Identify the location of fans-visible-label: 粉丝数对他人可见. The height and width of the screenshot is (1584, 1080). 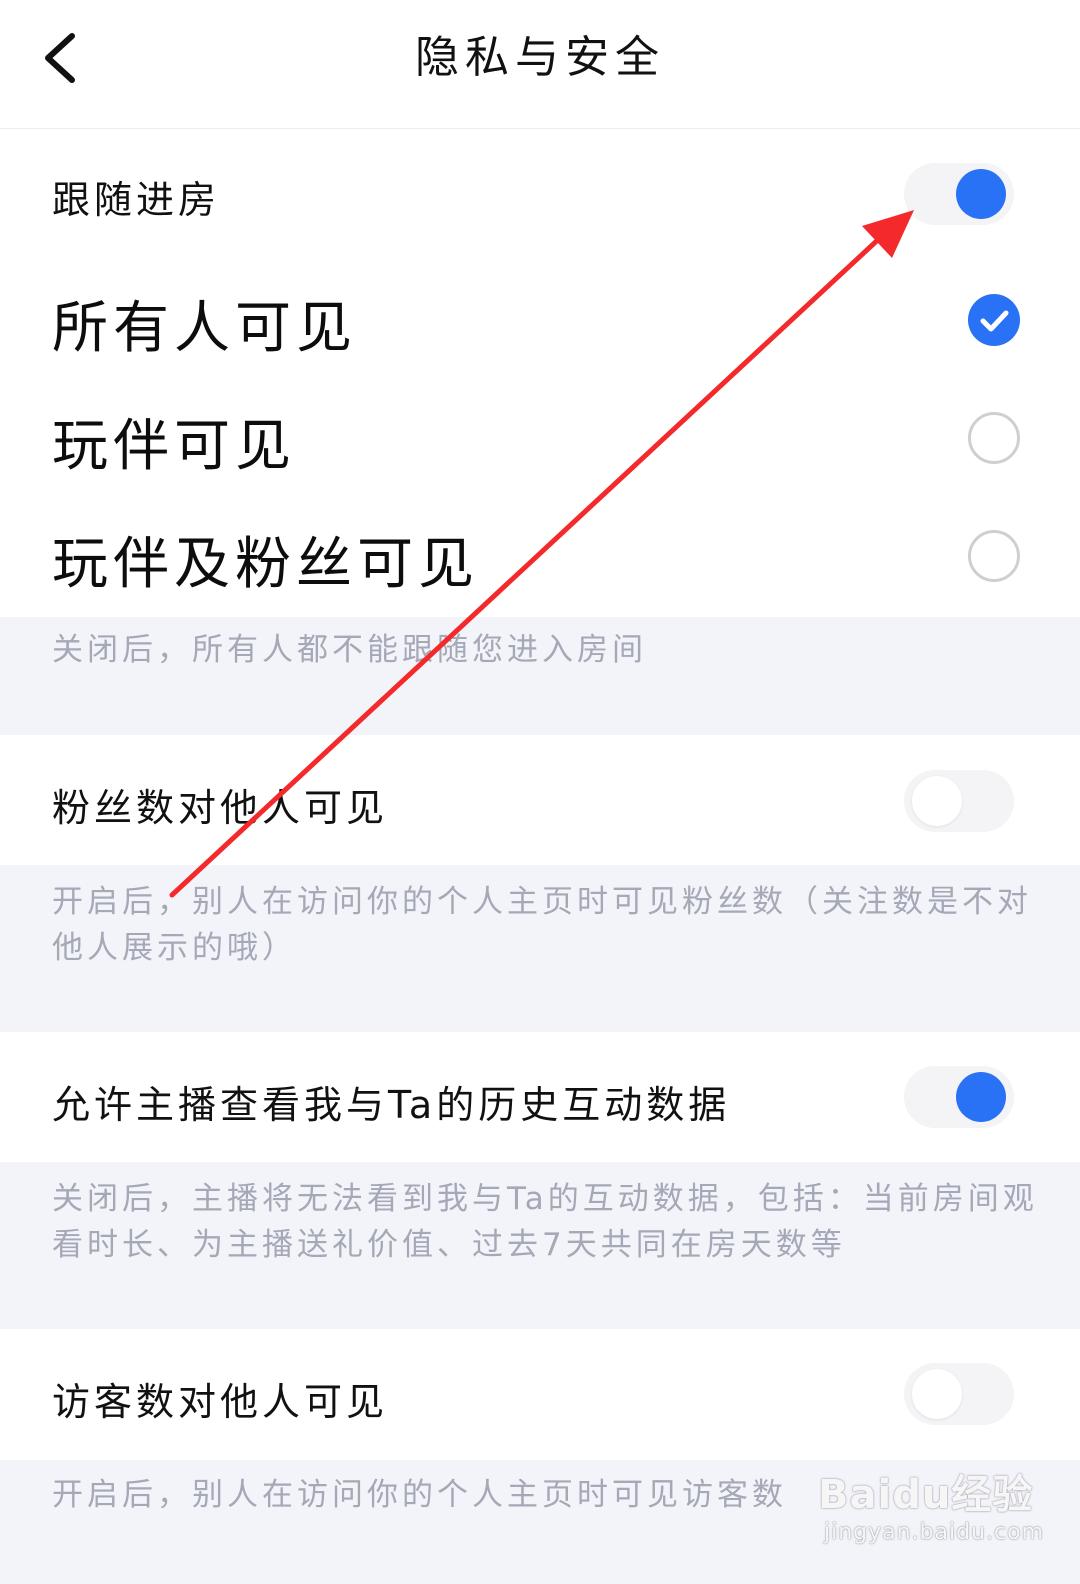
(220, 808).